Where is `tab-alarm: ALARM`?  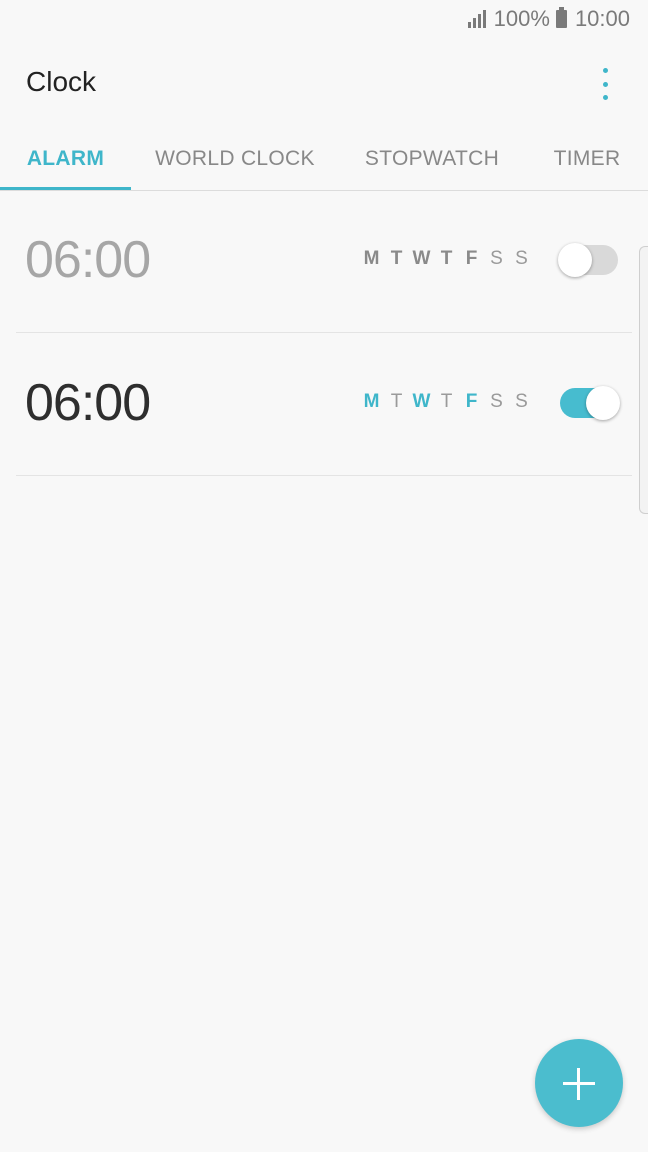
tab-alarm: ALARM is located at coordinates (65, 159).